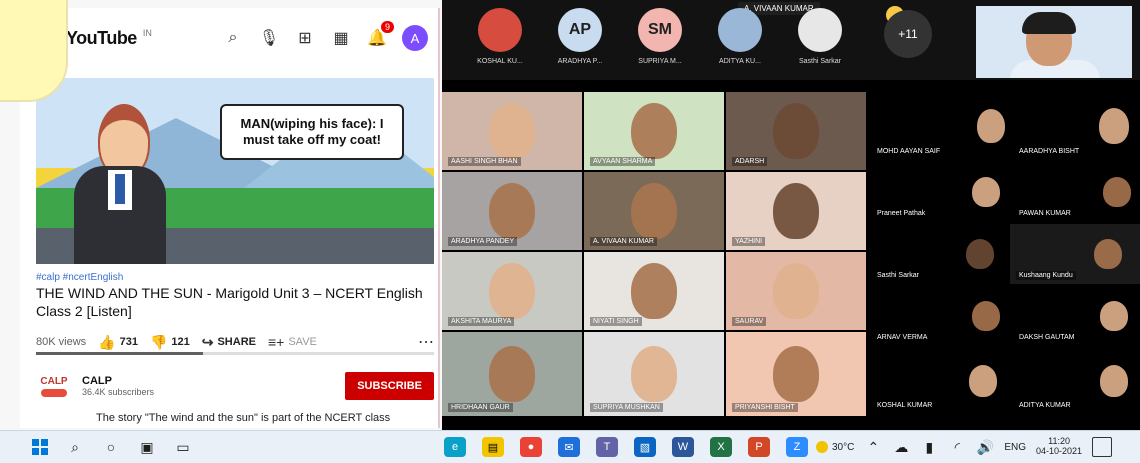  I want to click on excel-icon: X, so click(721, 447).